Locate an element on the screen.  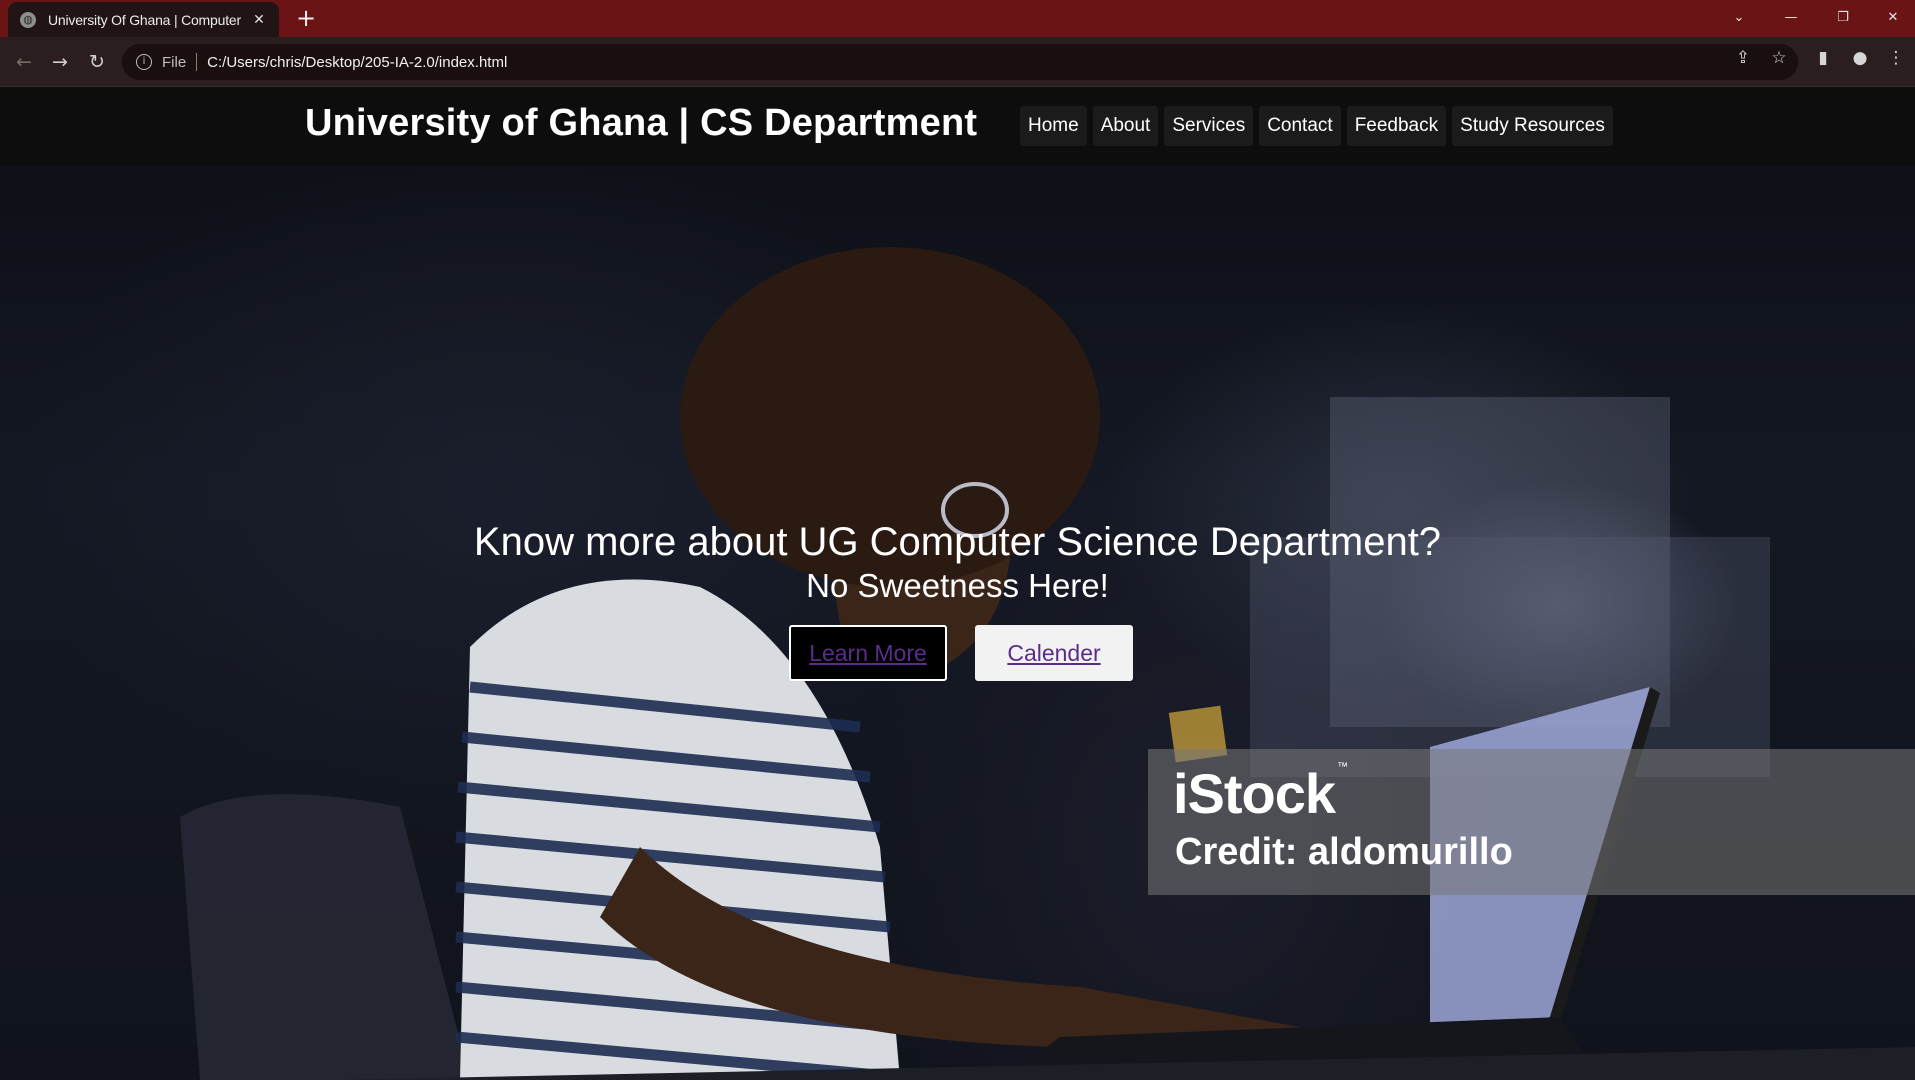
minimize-icon: — is located at coordinates (1791, 17).